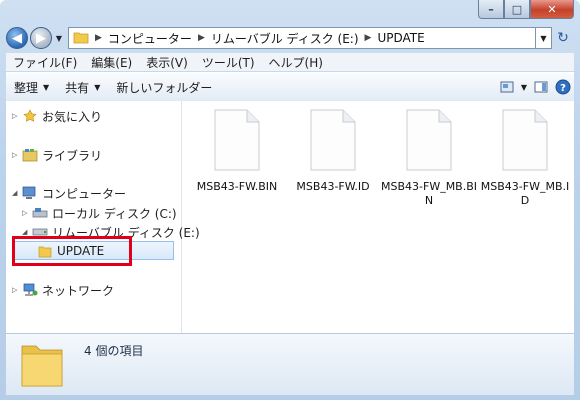 The image size is (580, 400). Describe the element at coordinates (72, 155) in the screenshot. I see `tree-label: ライブラリ` at that location.